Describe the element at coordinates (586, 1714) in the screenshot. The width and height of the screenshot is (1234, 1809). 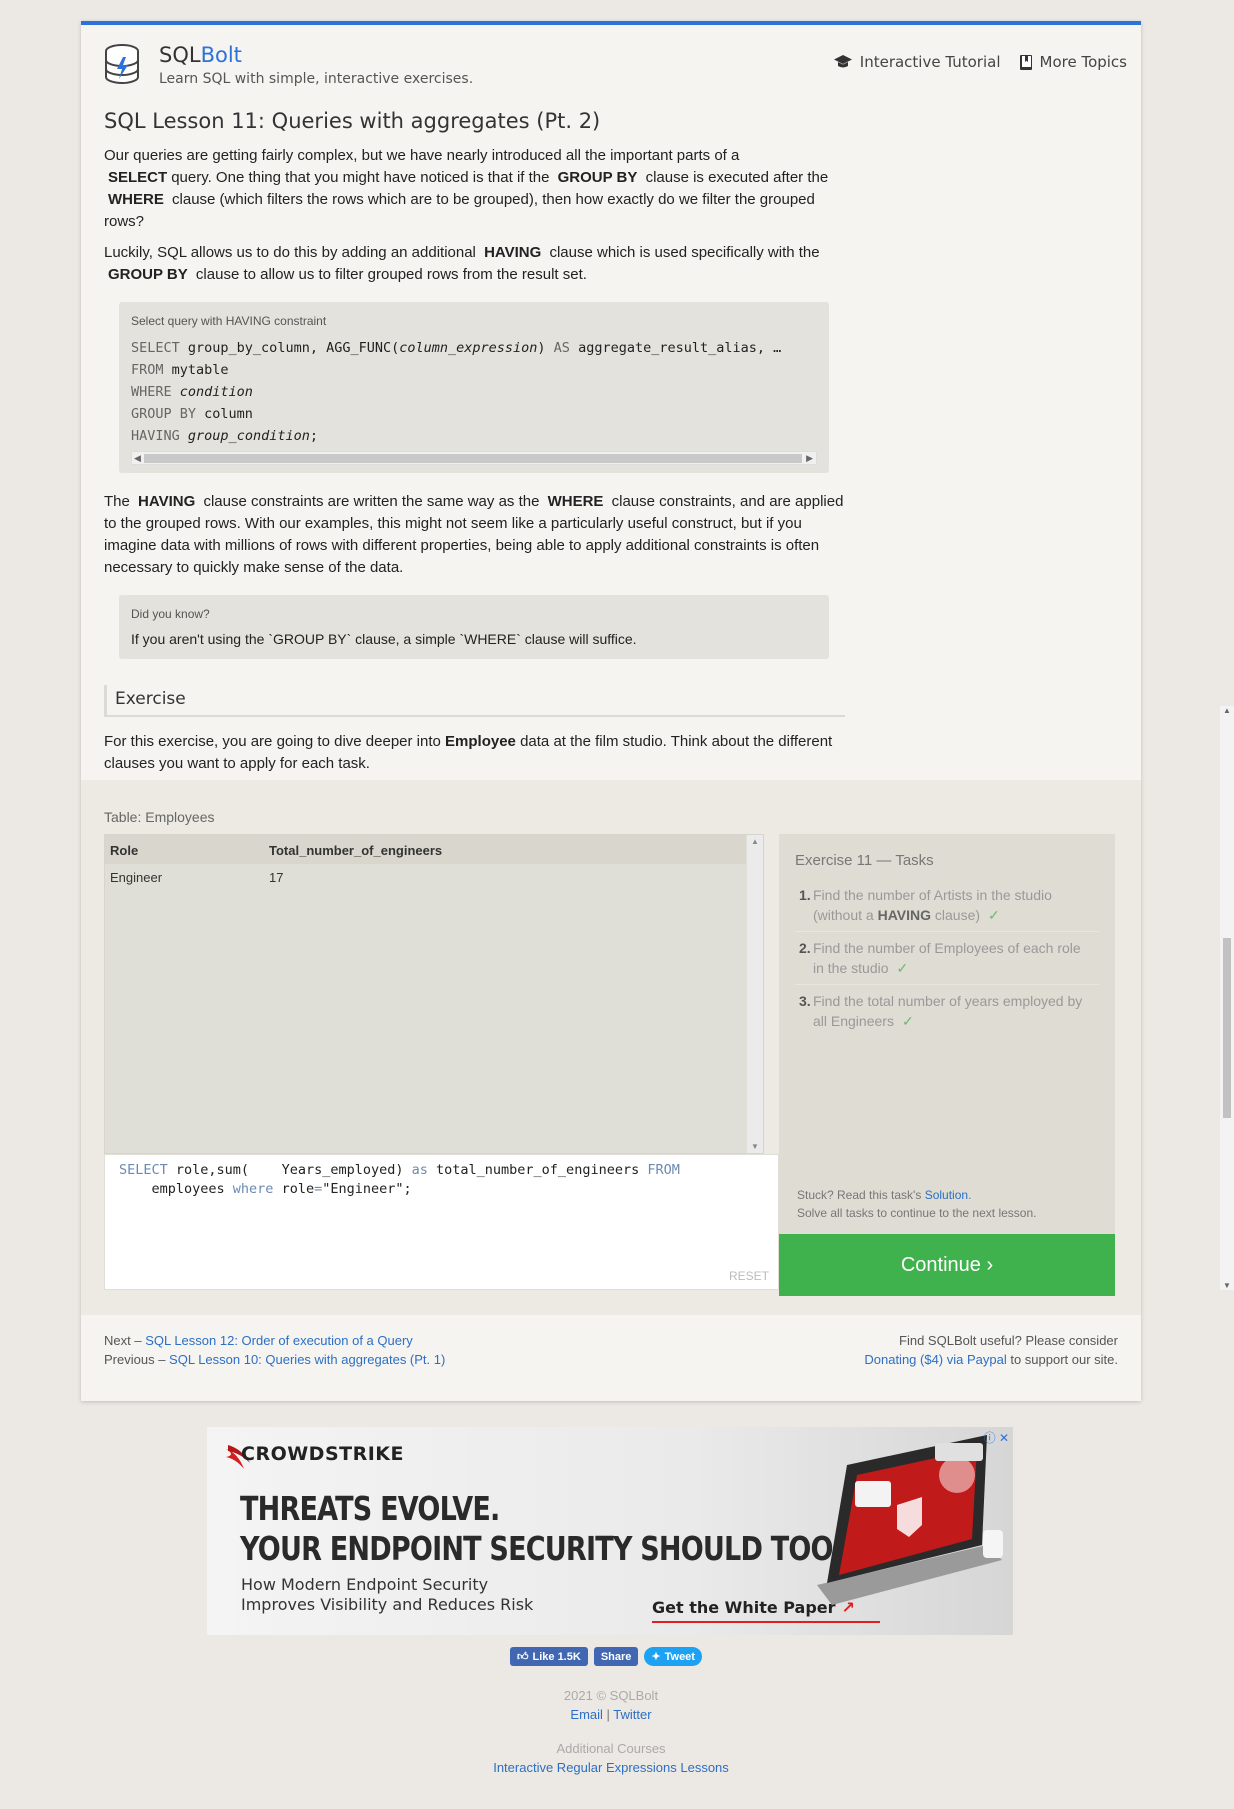
I see `email-link: Email` at that location.